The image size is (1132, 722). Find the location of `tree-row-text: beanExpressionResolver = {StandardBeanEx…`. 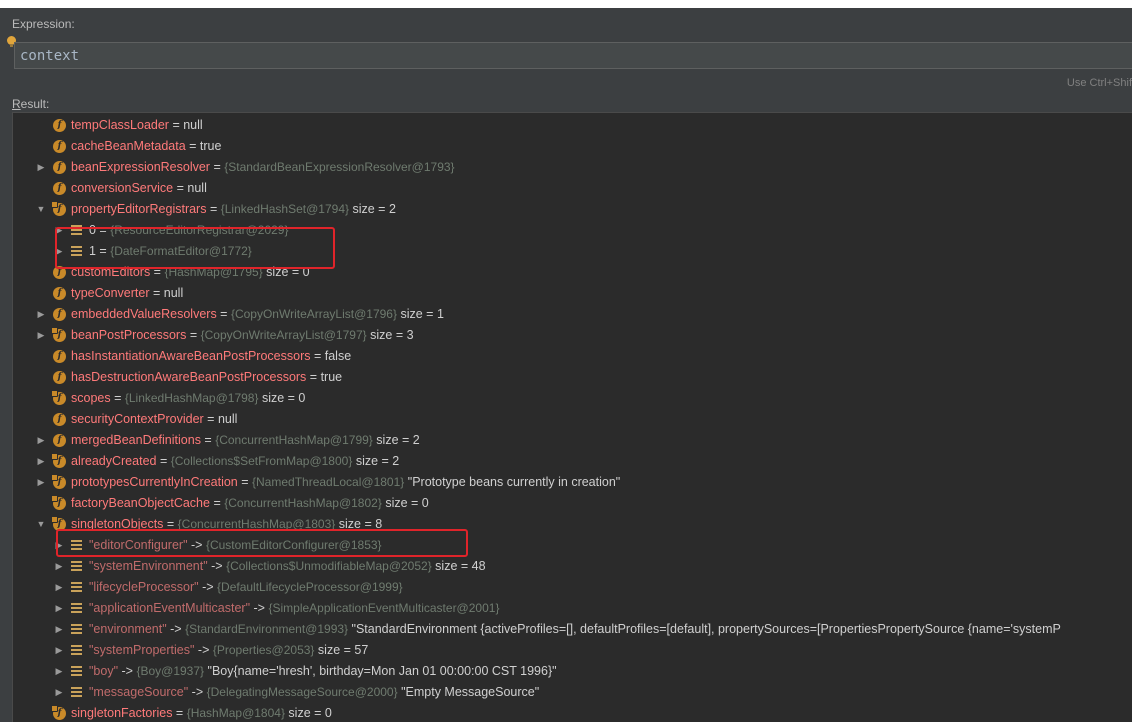

tree-row-text: beanExpressionResolver = {StandardBeanEx… is located at coordinates (263, 167).